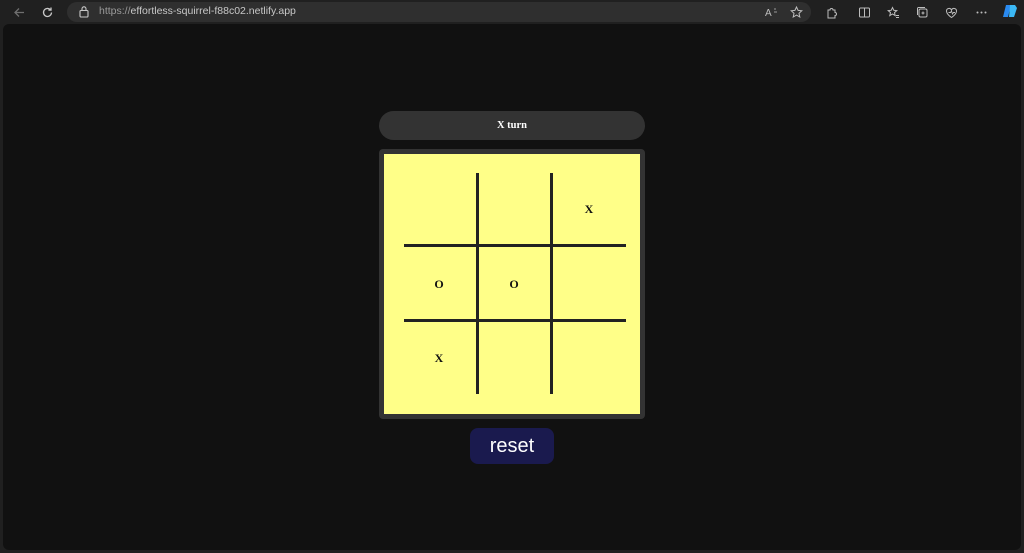 The width and height of the screenshot is (1024, 553). I want to click on board-cell-7: X, so click(439, 358).